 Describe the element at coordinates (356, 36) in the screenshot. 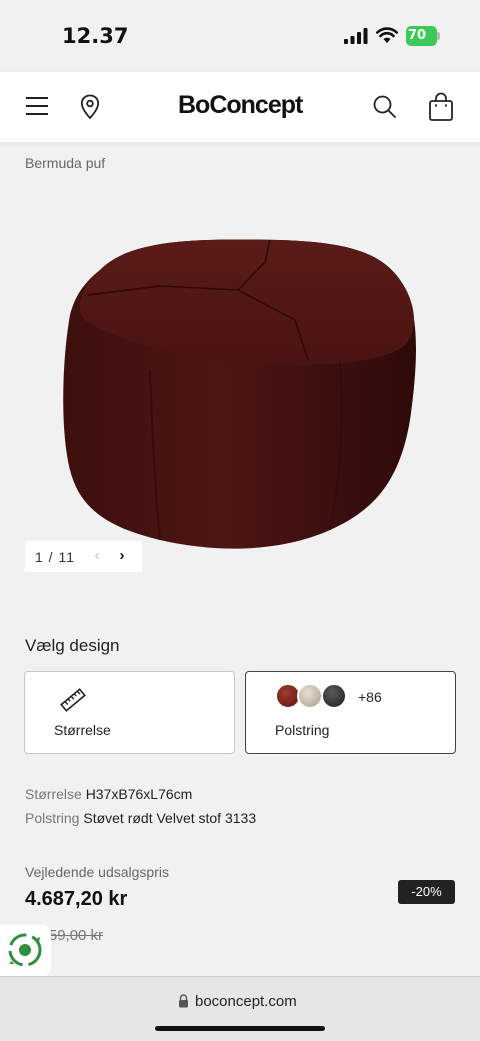

I see `signal-icon` at that location.